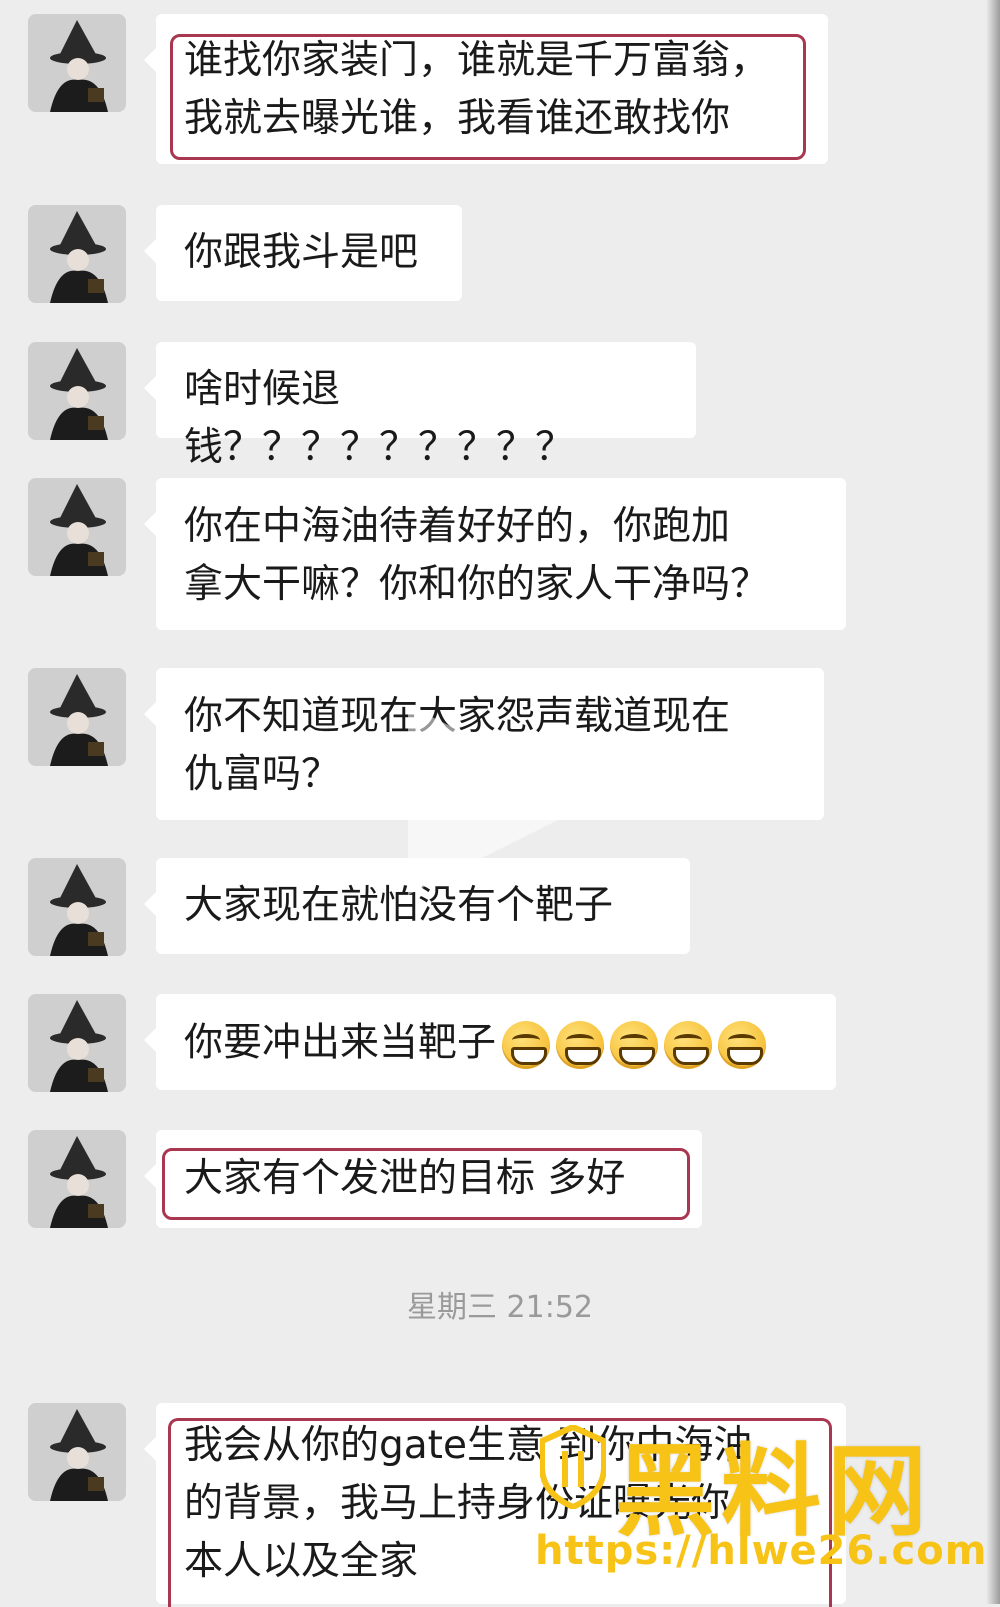  Describe the element at coordinates (379, 418) in the screenshot. I see `message-line: 啥时候退钱？？？？？？？？？` at that location.